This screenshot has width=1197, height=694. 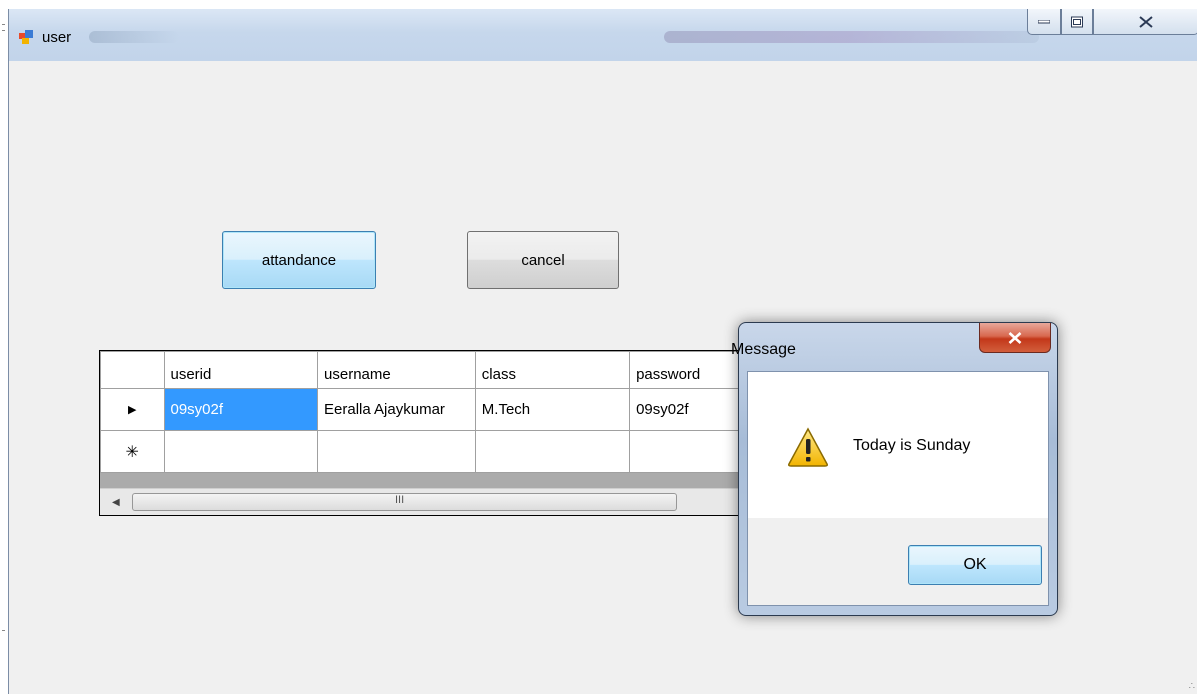 I want to click on scrollbar-thumb: III, so click(x=404, y=502).